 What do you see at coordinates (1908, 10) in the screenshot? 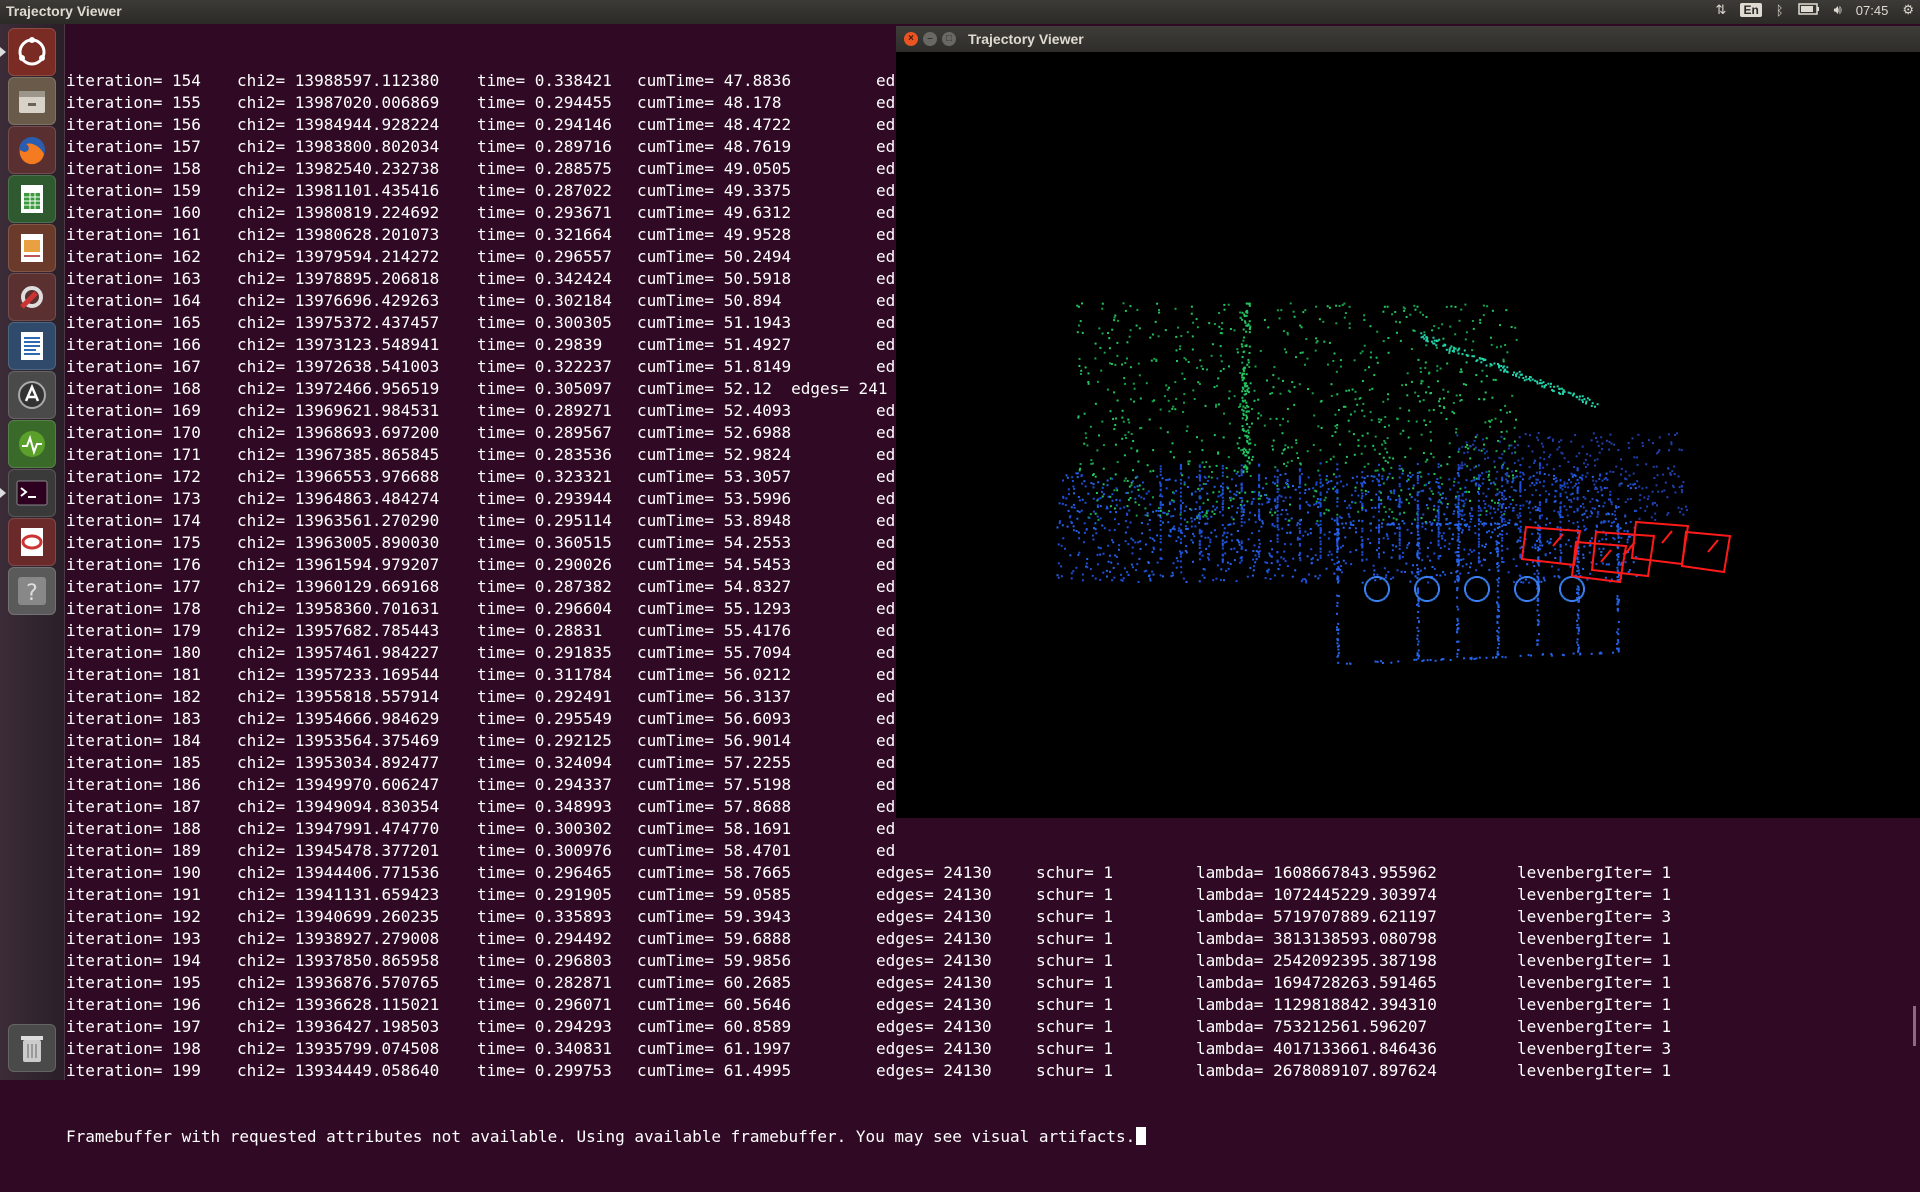
I see `gear-icon: ⚙` at bounding box center [1908, 10].